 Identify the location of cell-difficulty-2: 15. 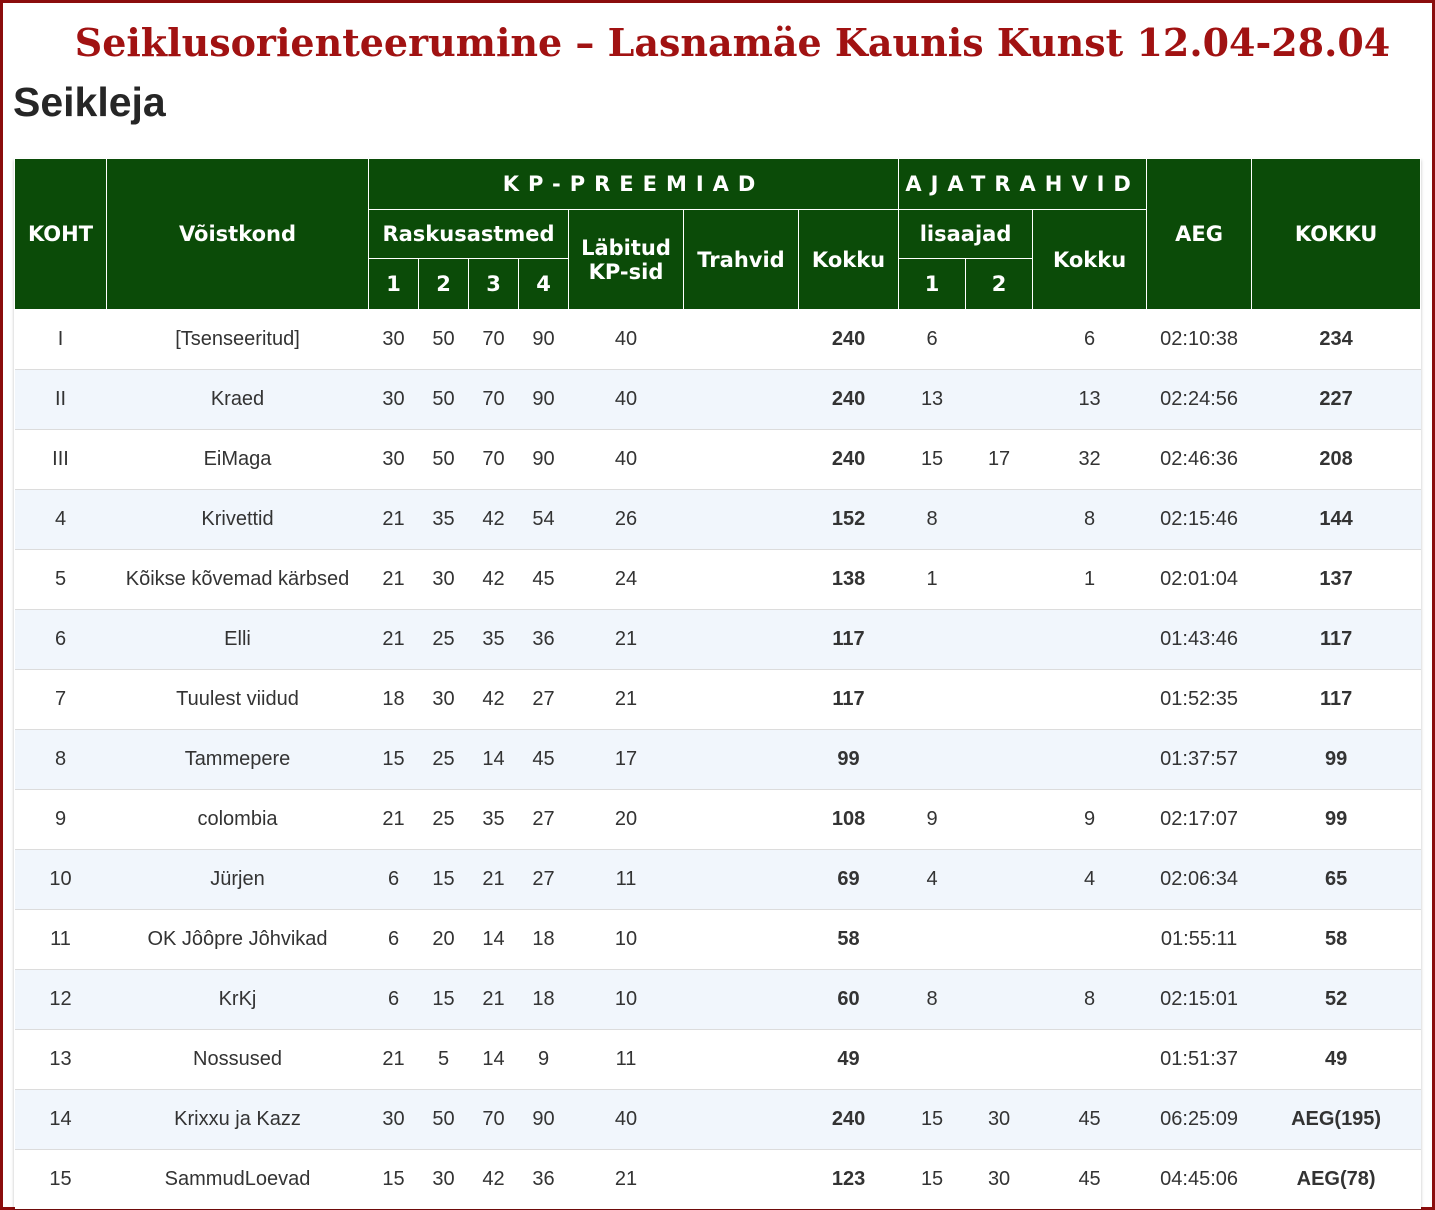
(443, 999).